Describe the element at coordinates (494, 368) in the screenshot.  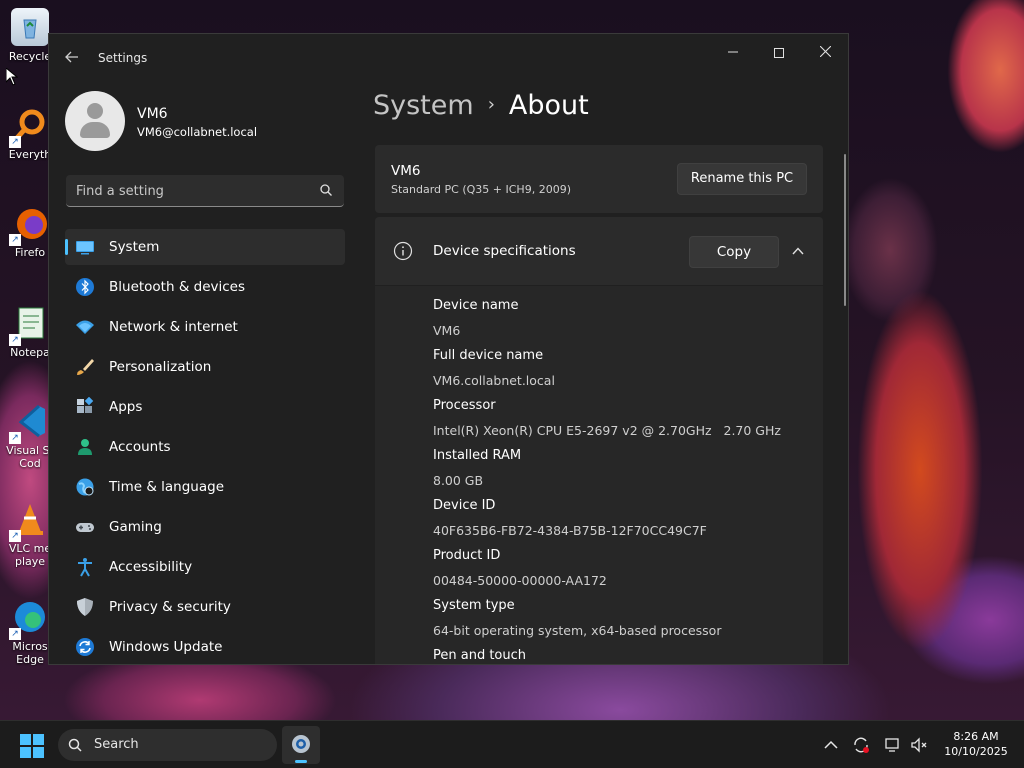
I see `spec-row-full-device-name: Full device name VM6.collabnet.local` at that location.